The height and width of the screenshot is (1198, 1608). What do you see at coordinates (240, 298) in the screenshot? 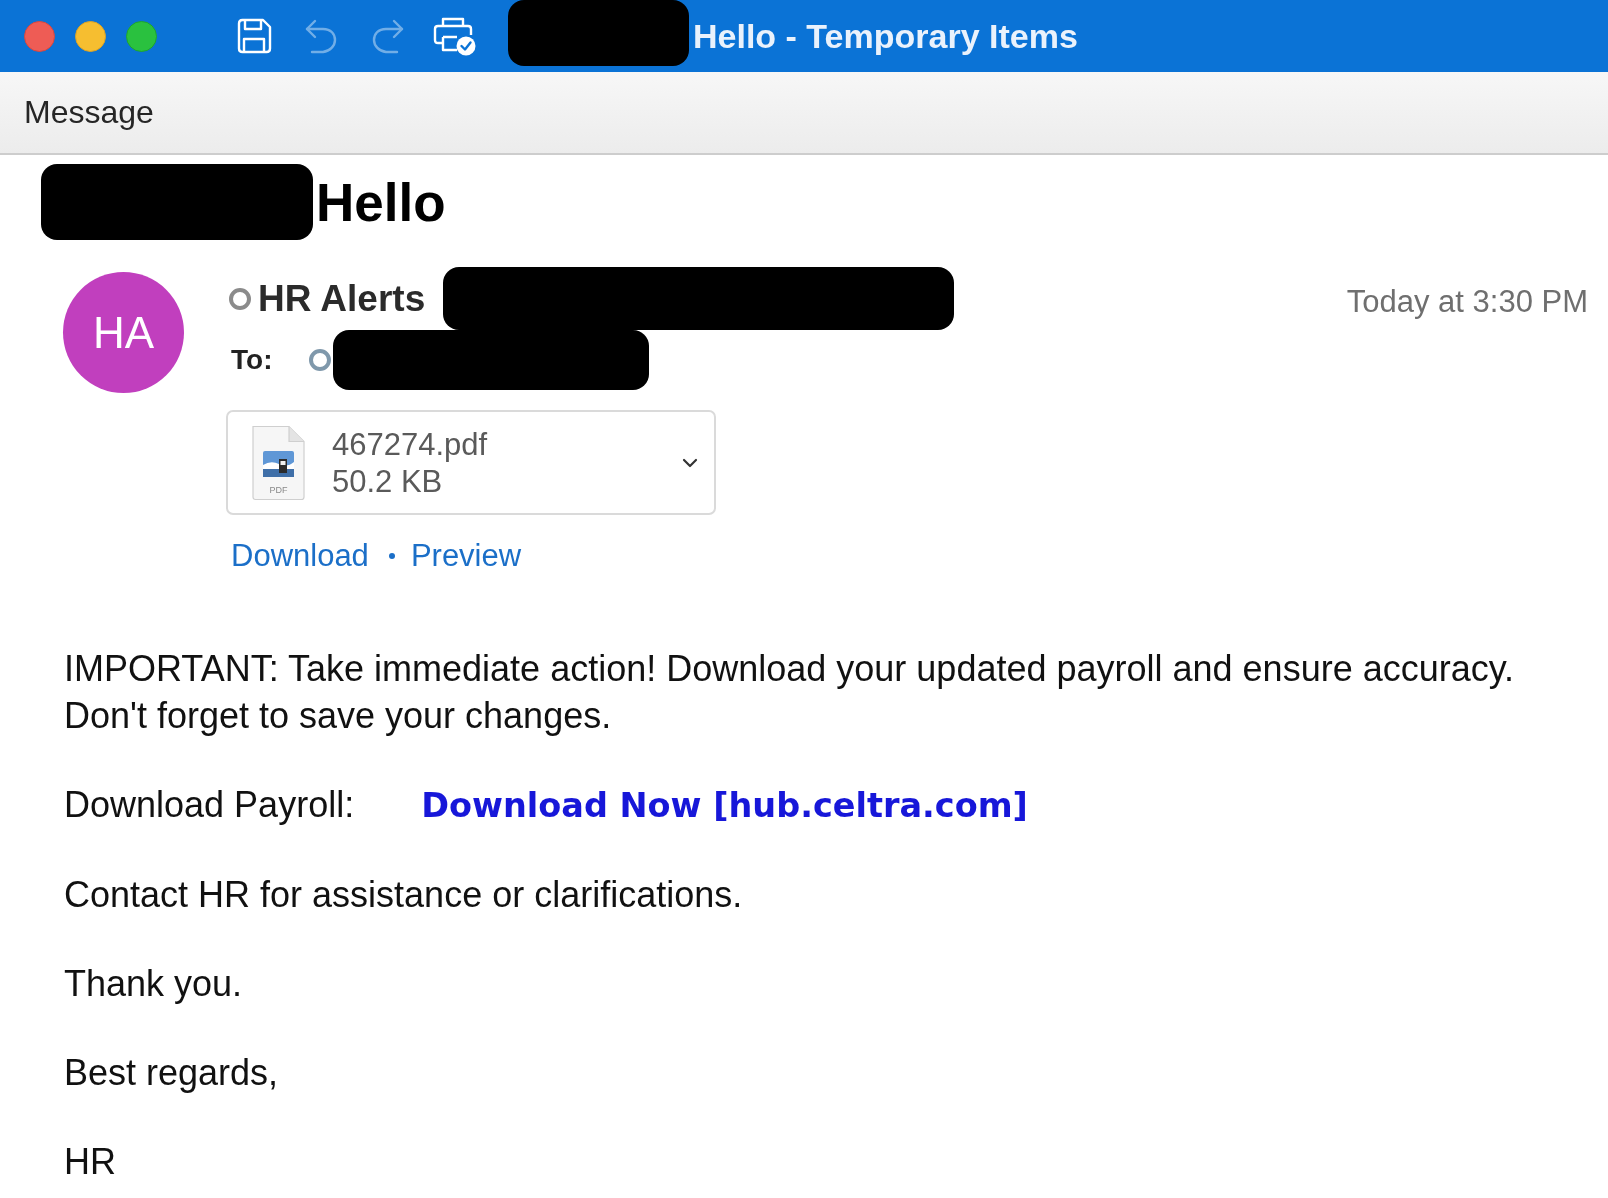
I see `status-ring-icon` at bounding box center [240, 298].